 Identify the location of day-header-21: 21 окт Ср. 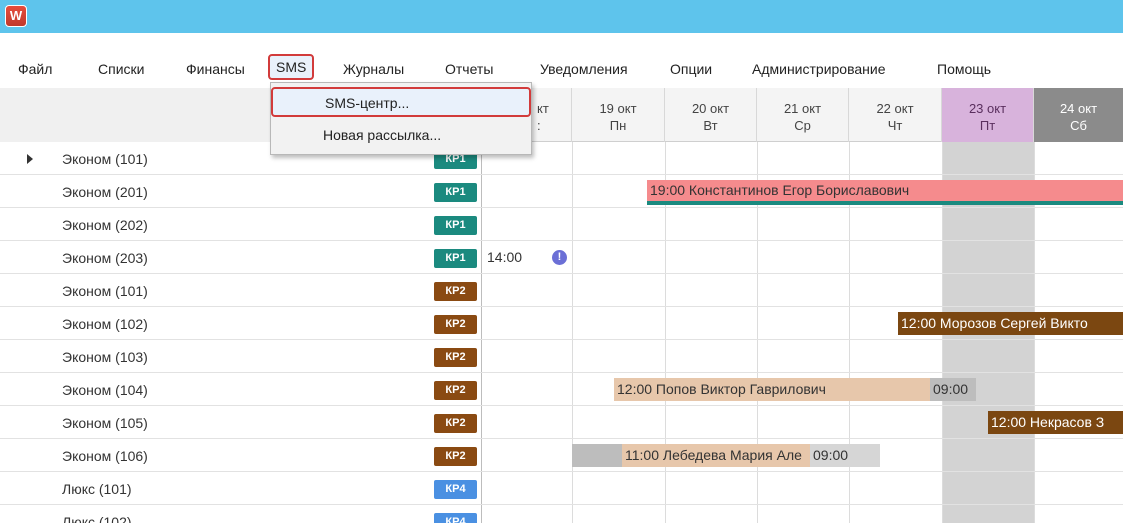
(803, 115).